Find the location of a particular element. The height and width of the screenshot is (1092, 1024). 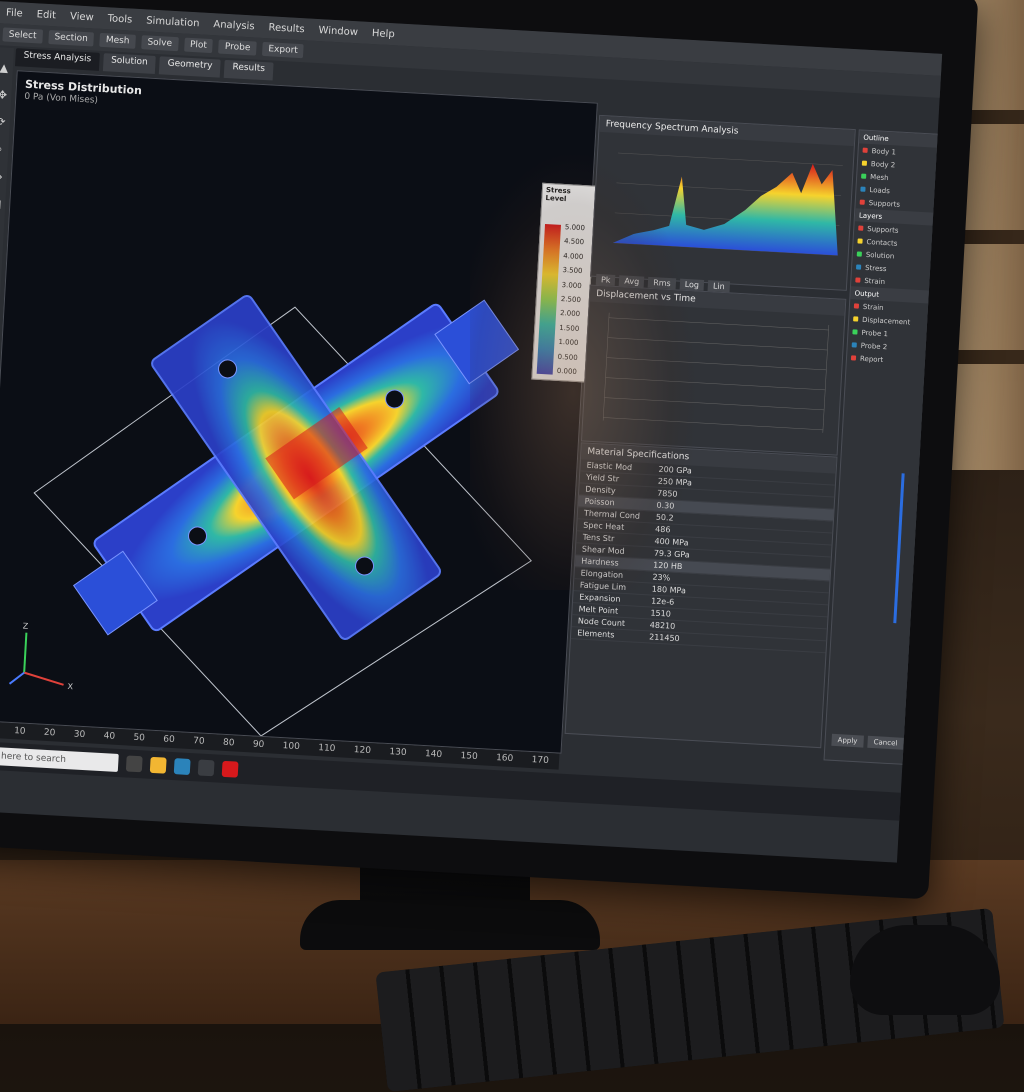

property-value: 0.30 is located at coordinates (665, 506).